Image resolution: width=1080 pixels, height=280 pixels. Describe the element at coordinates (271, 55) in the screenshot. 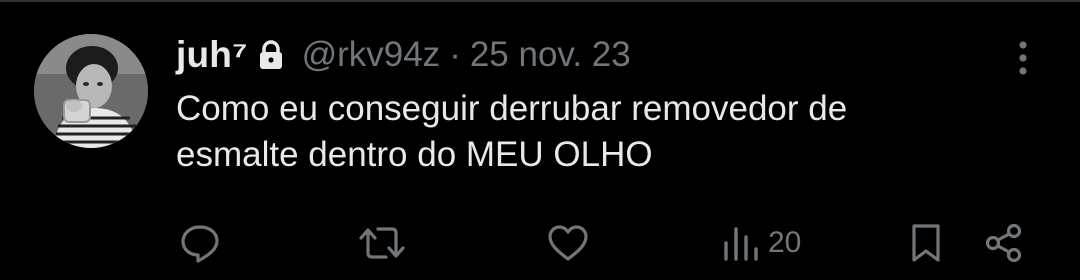

I see `lock-icon` at that location.